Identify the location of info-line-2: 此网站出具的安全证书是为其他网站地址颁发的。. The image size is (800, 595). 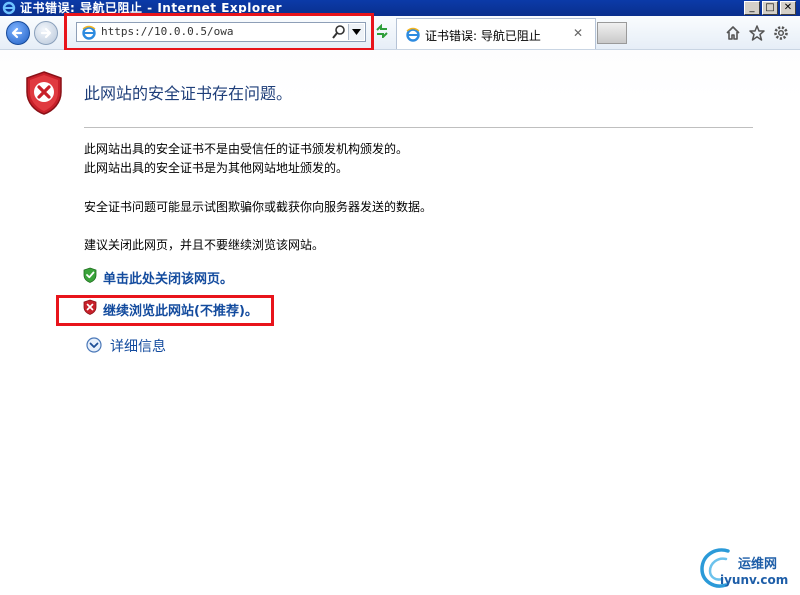
(216, 168).